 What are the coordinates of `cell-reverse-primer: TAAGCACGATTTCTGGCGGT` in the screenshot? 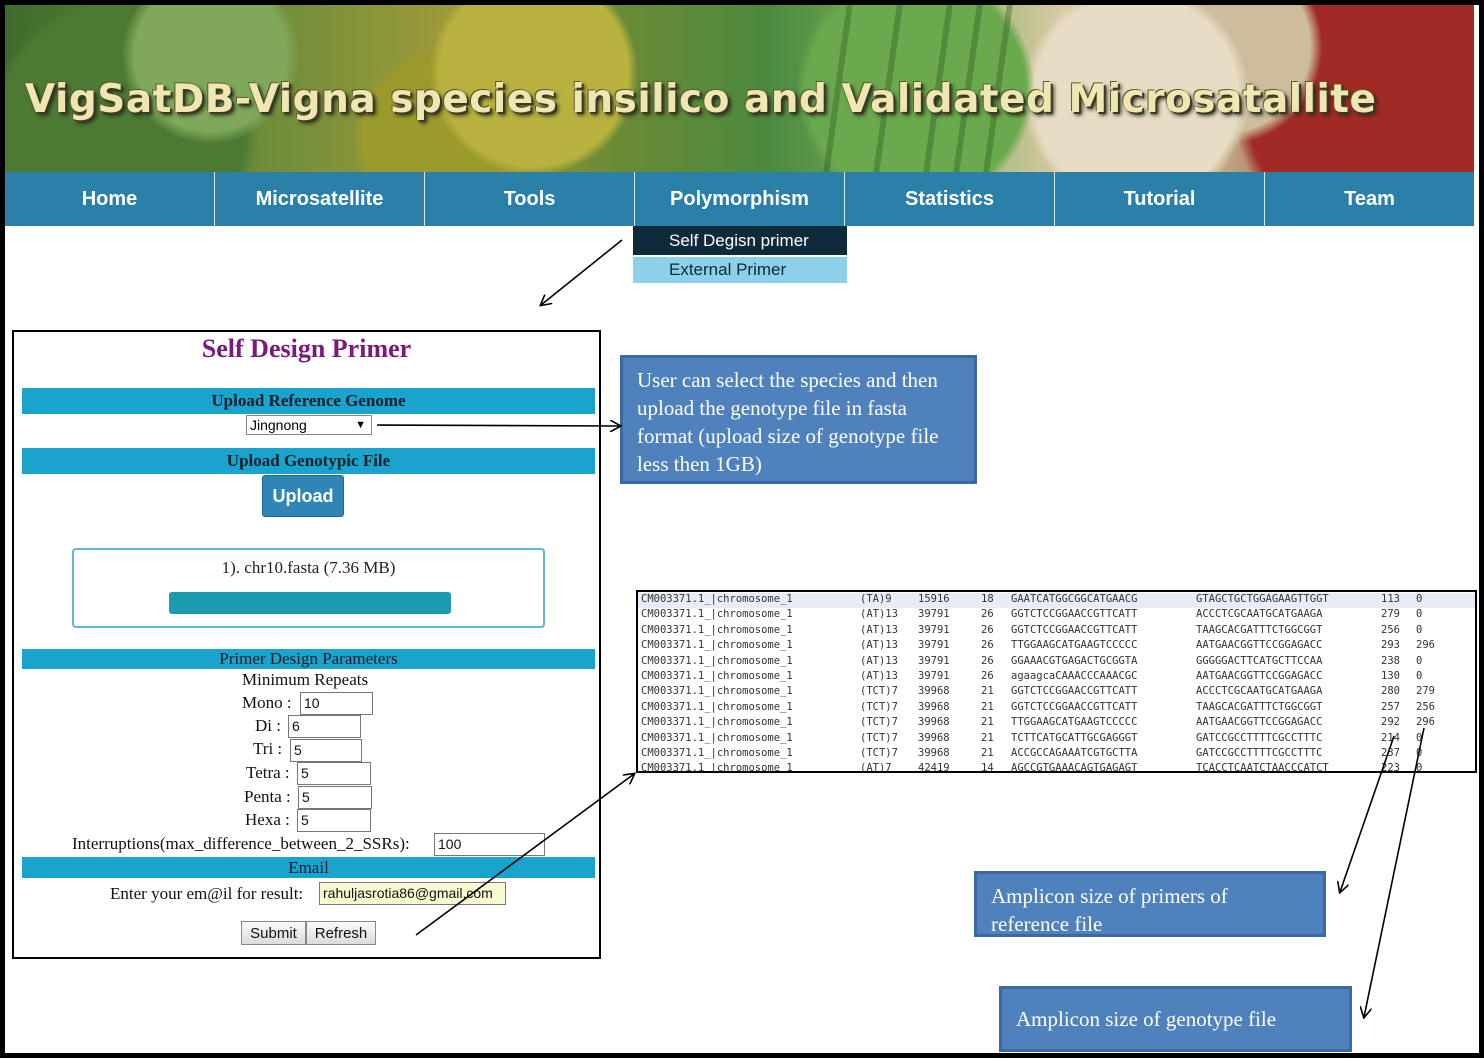 It's located at (1259, 629).